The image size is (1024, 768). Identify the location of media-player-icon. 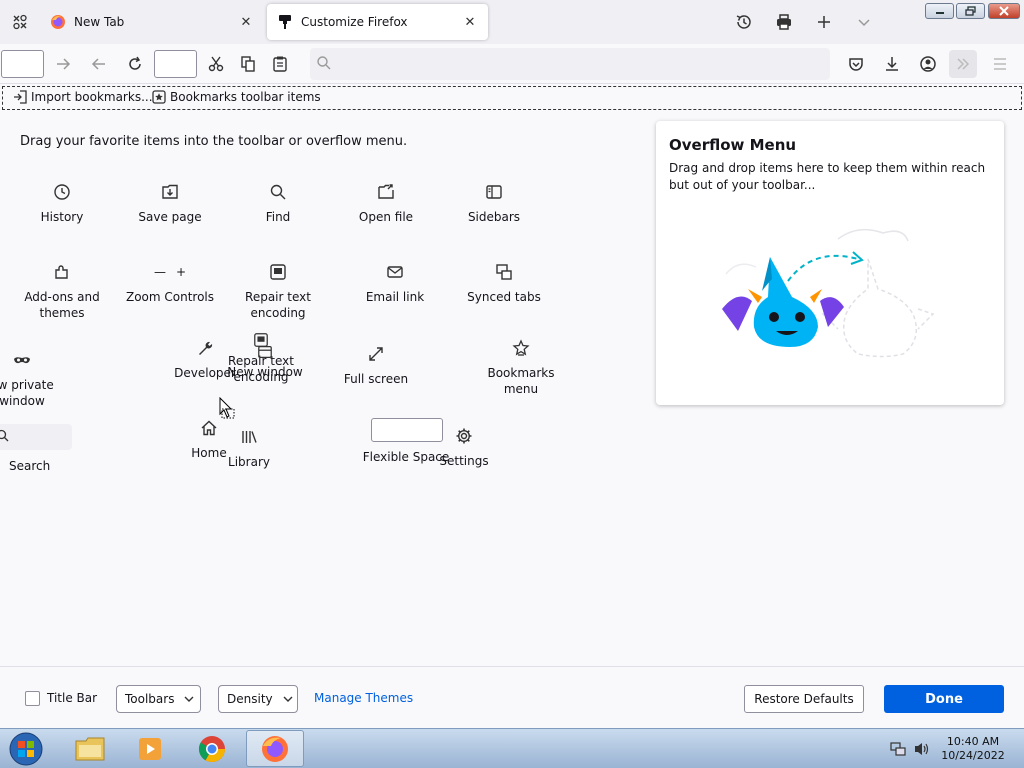
(150, 748).